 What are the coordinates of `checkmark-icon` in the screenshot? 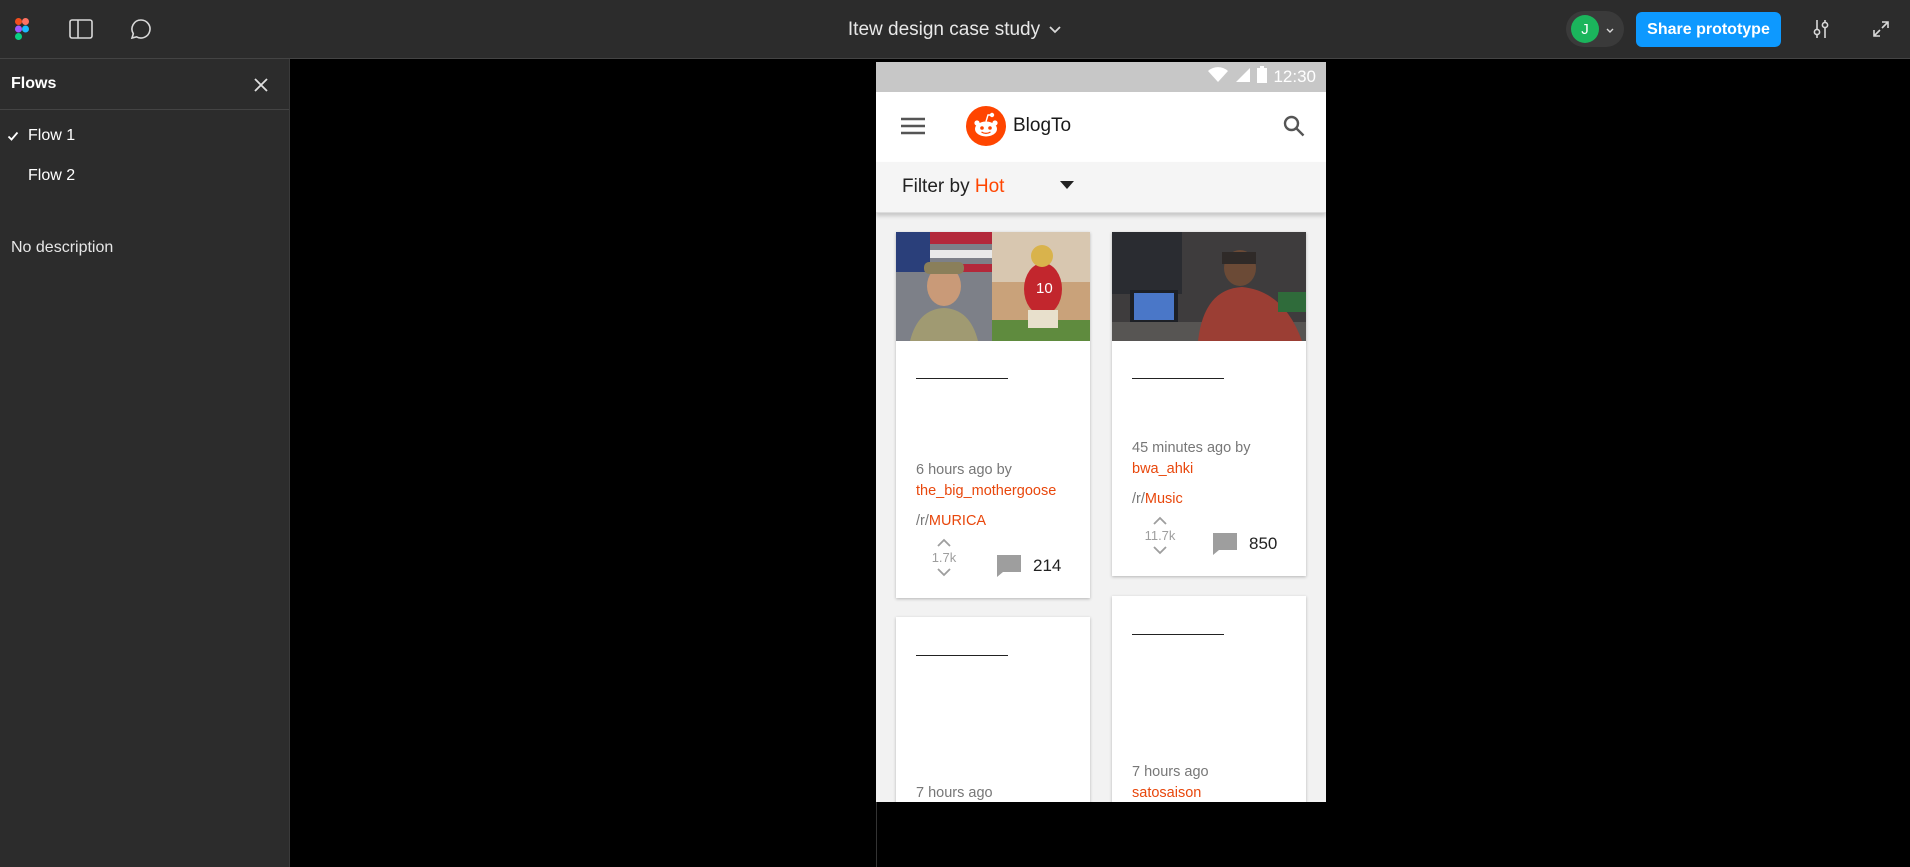 It's located at (13, 138).